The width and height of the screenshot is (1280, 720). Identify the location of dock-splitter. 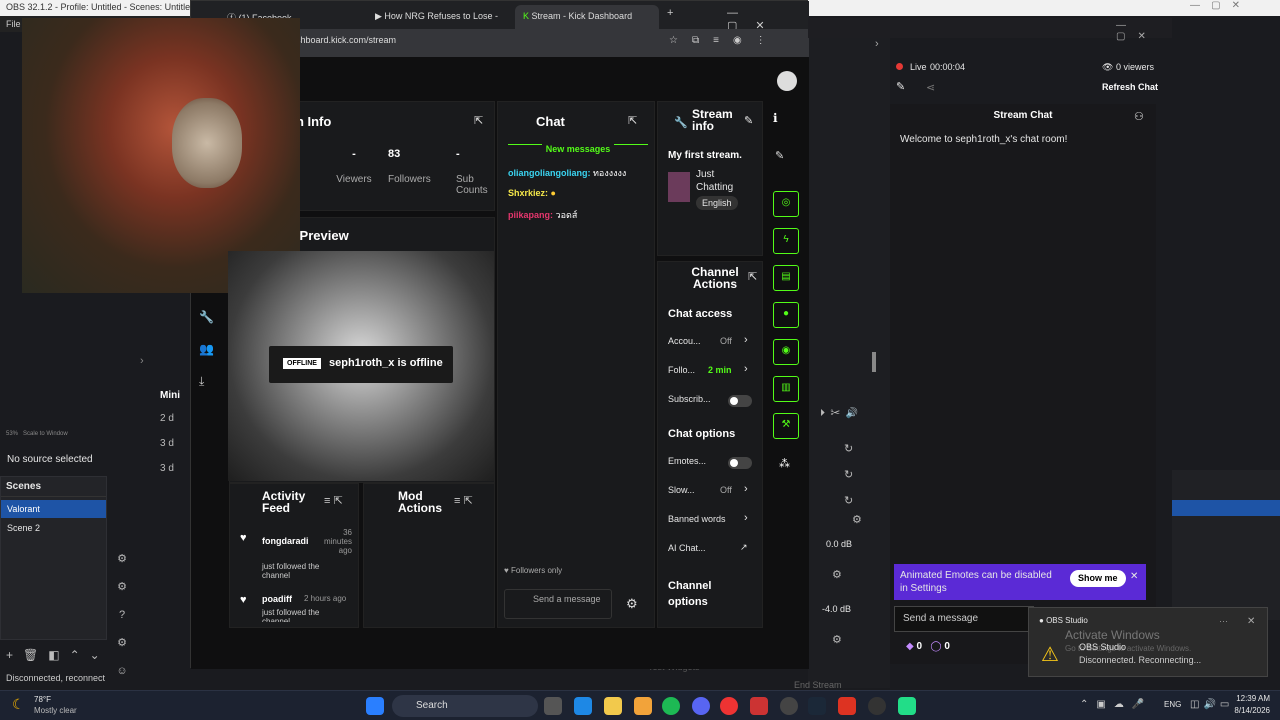
(874, 362).